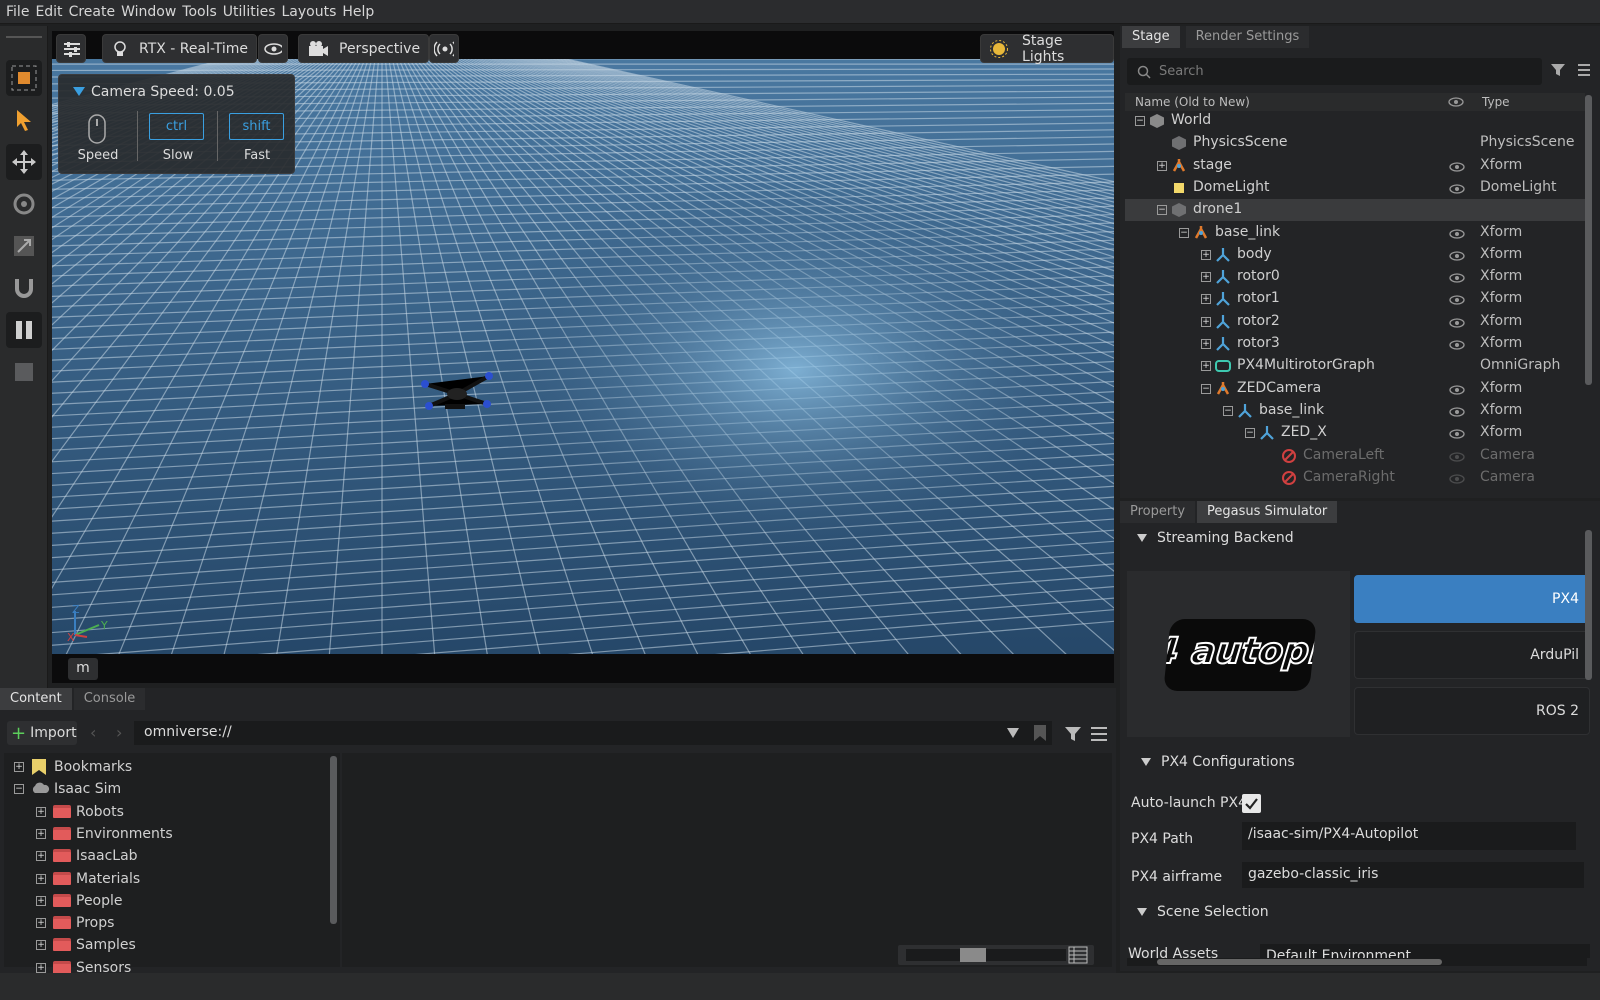 The height and width of the screenshot is (1000, 1600). Describe the element at coordinates (165, 880) in the screenshot. I see `content-tree-item: + Materials` at that location.